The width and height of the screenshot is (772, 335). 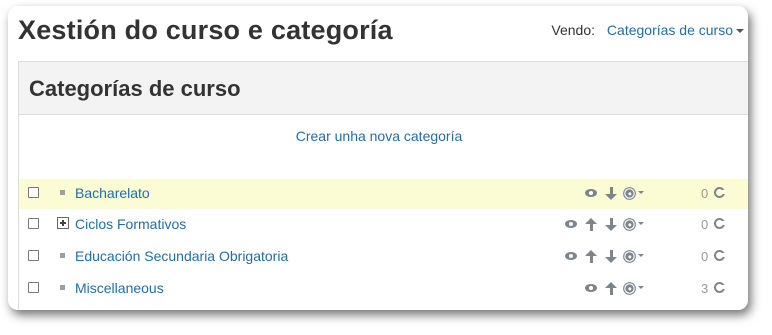 What do you see at coordinates (205, 30) in the screenshot?
I see `page-title: Xestión do curso e categoría` at bounding box center [205, 30].